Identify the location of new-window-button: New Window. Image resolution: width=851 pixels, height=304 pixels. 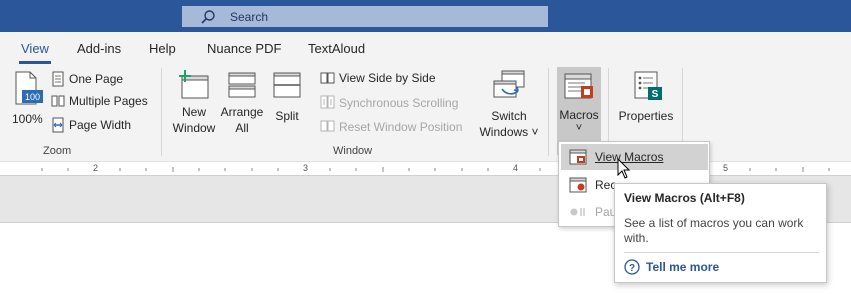
(194, 103).